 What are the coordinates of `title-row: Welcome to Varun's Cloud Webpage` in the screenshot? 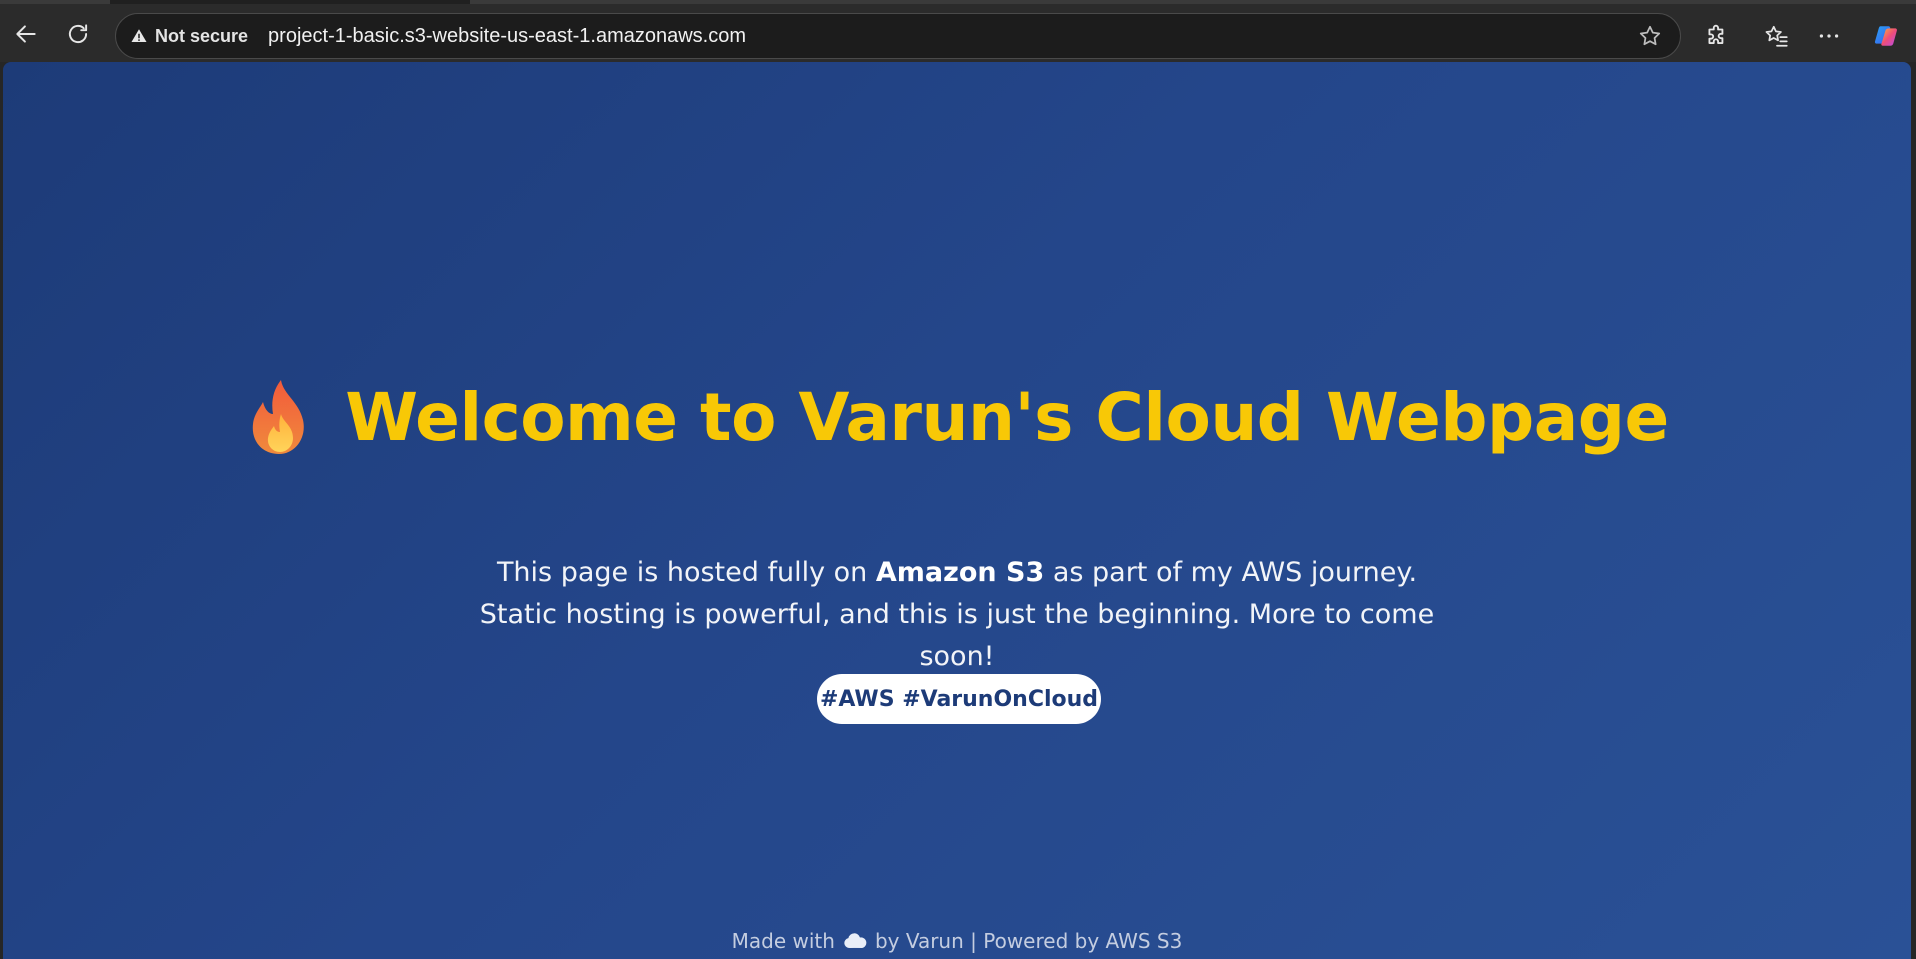 It's located at (957, 417).